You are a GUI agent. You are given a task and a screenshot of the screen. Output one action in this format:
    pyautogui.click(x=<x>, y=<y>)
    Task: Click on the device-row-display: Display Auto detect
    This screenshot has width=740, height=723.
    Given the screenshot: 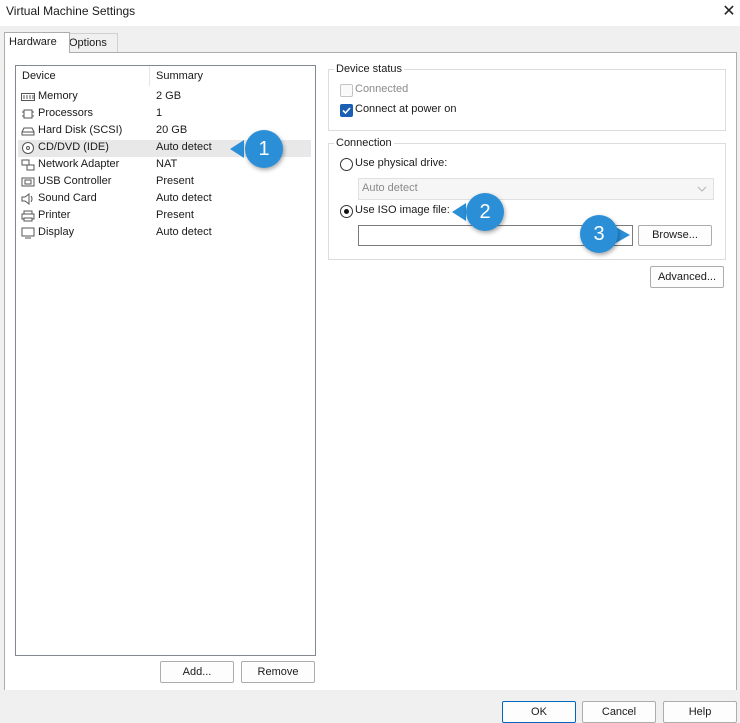 What is the action you would take?
    pyautogui.click(x=164, y=233)
    